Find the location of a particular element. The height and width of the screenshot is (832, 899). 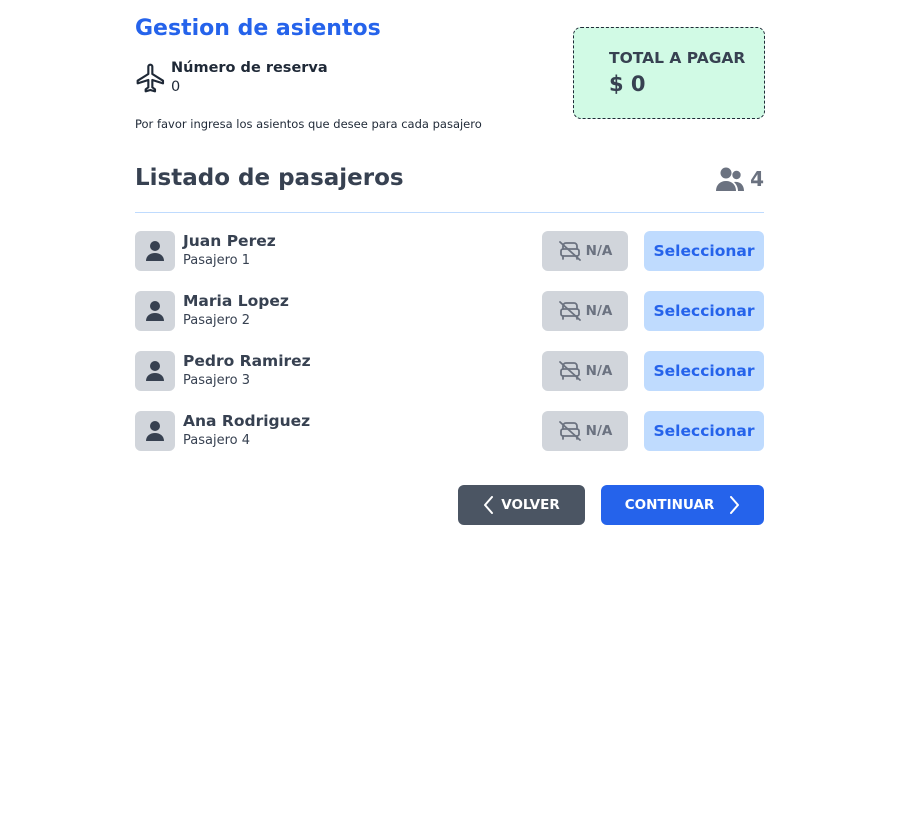

continue-button: CONTINUAR is located at coordinates (682, 505).